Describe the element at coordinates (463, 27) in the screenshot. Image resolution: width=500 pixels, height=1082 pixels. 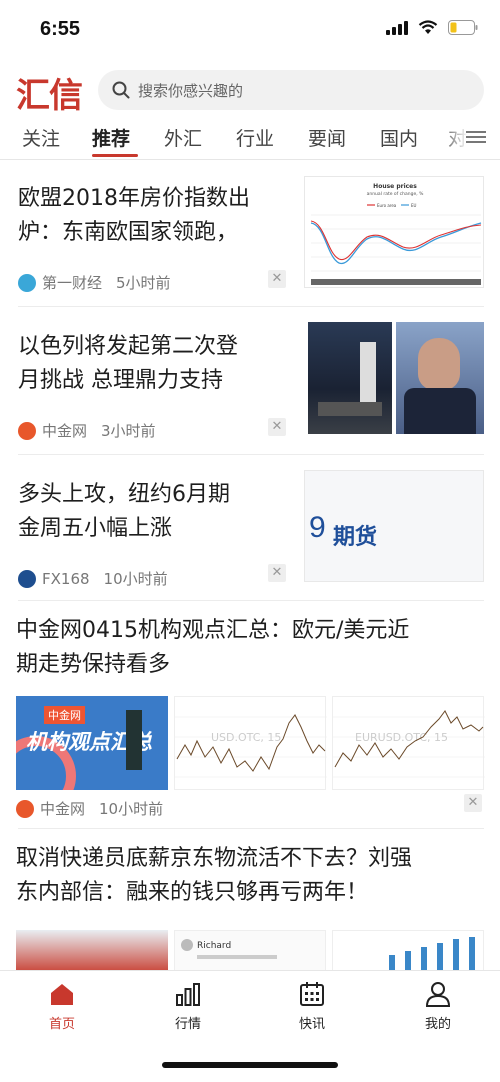
I see `battery-icon` at that location.